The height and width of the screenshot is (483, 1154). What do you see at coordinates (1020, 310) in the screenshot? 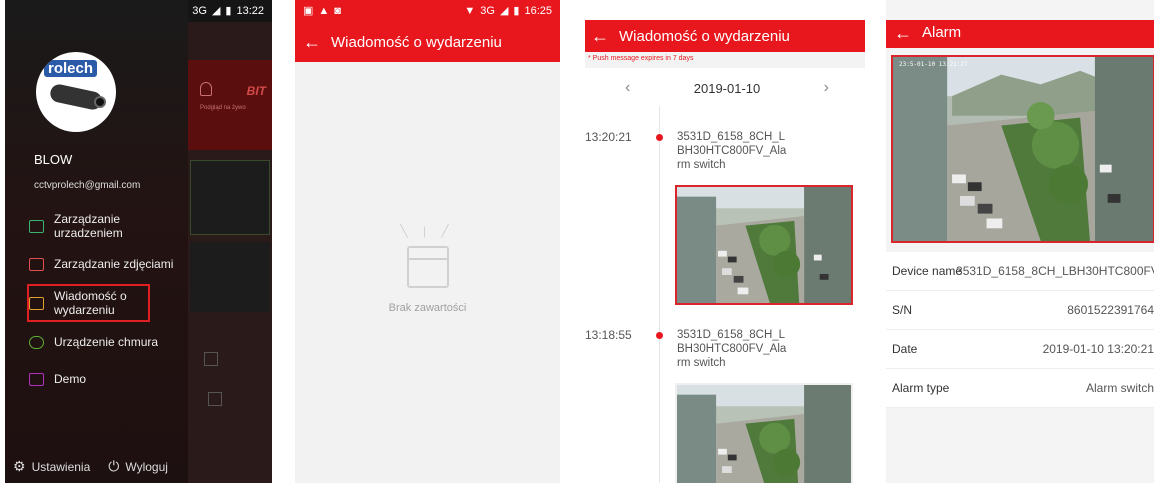
I see `detail-row: S/N 8601522391764` at bounding box center [1020, 310].